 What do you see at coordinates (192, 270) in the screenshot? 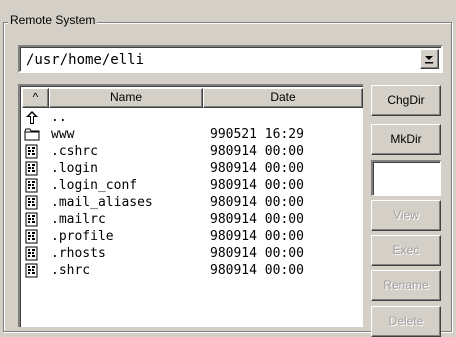
I see `list-item: .shrc 980914 00:00` at bounding box center [192, 270].